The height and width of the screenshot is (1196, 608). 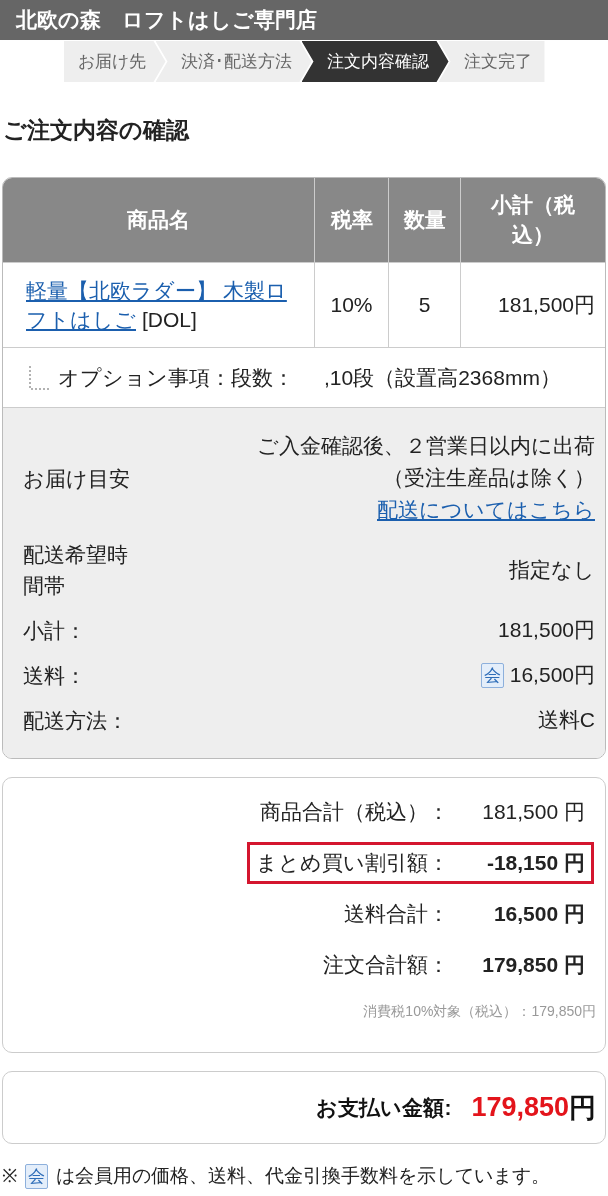 I want to click on delivery-note: ご入金確認後、２営業日以内に出荷, so click(x=426, y=446).